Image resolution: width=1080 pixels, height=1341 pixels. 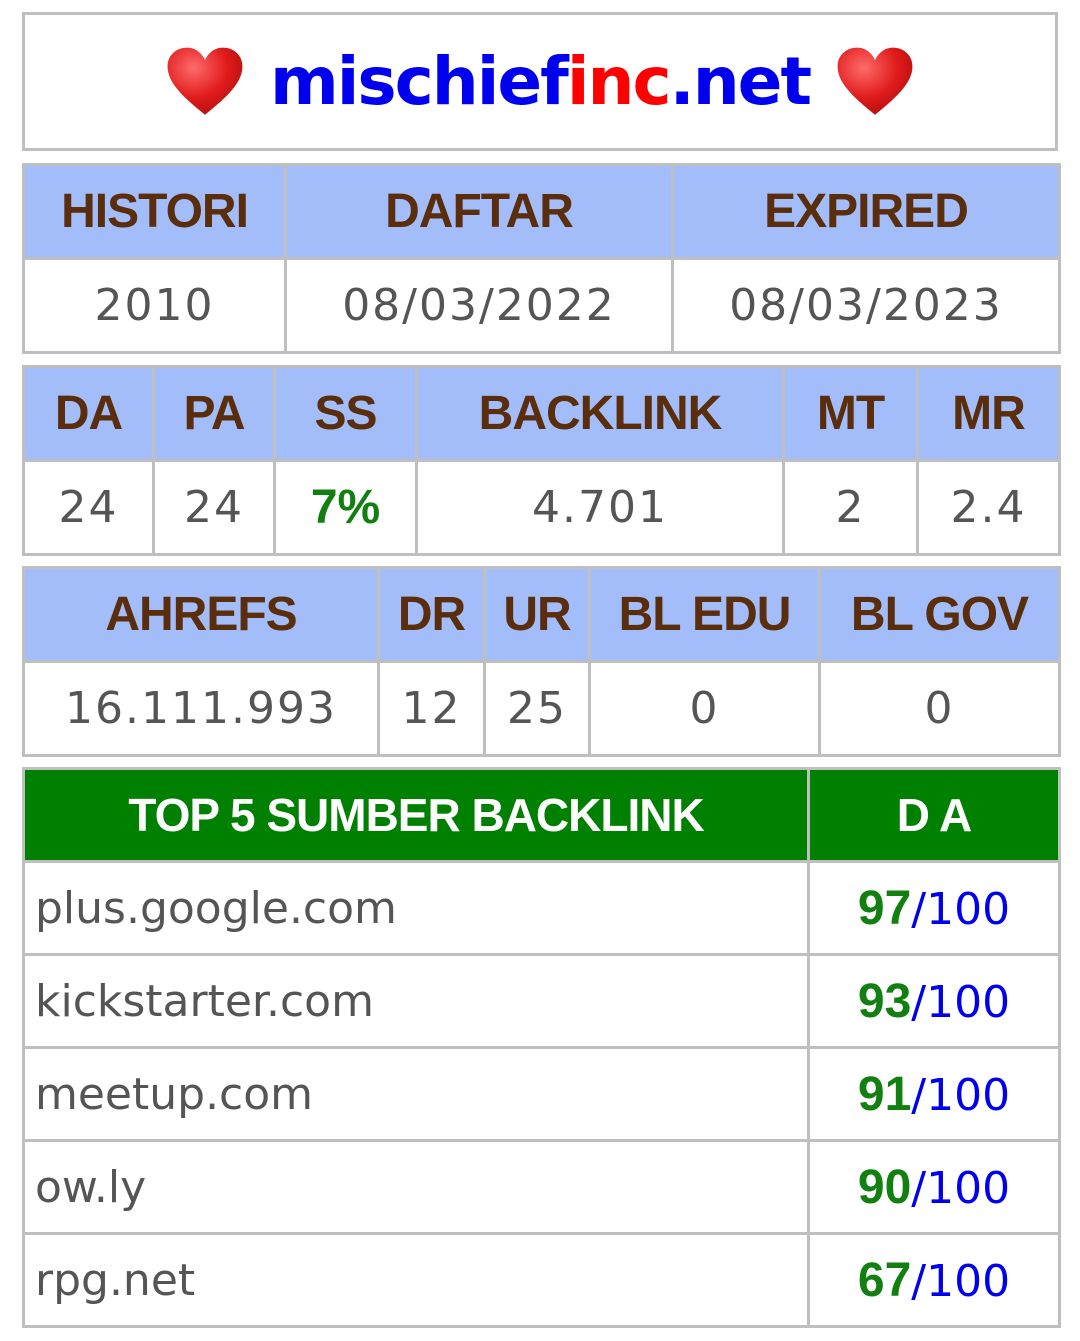 I want to click on header-ahrefs: AHREFS, so click(x=201, y=614).